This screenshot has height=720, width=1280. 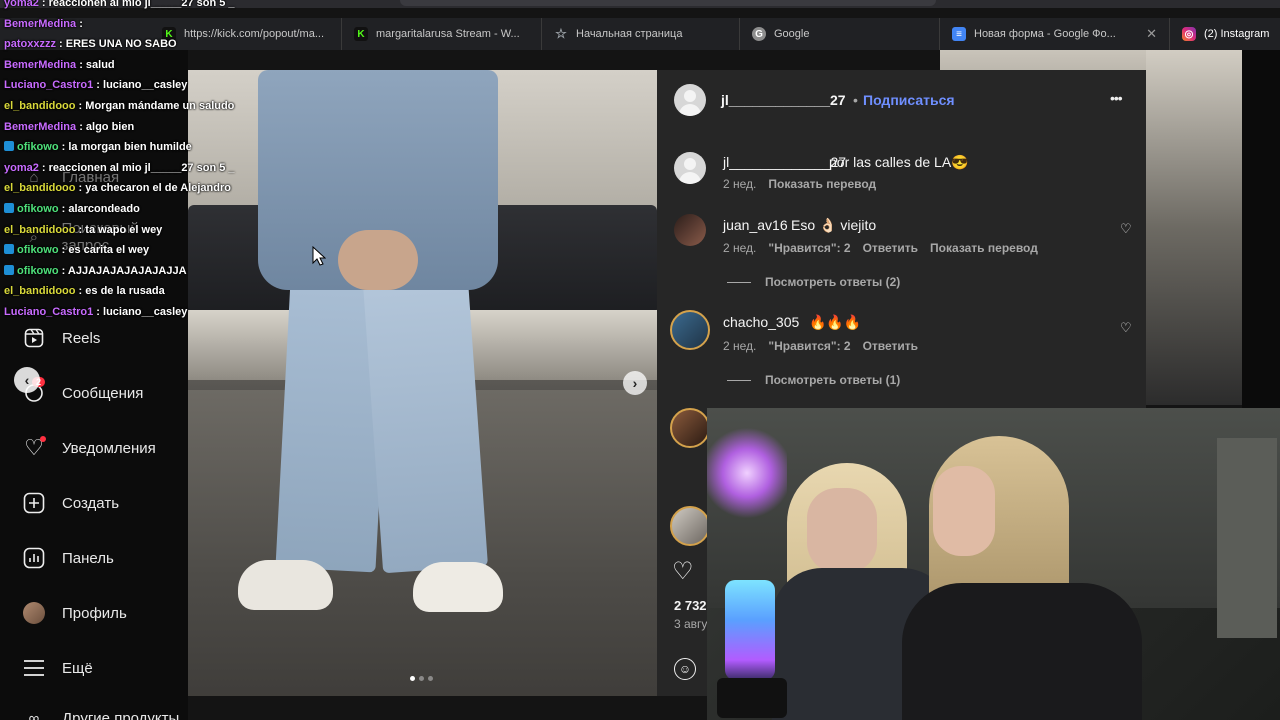 What do you see at coordinates (750, 630) in the screenshot?
I see `rgb-microphone` at bounding box center [750, 630].